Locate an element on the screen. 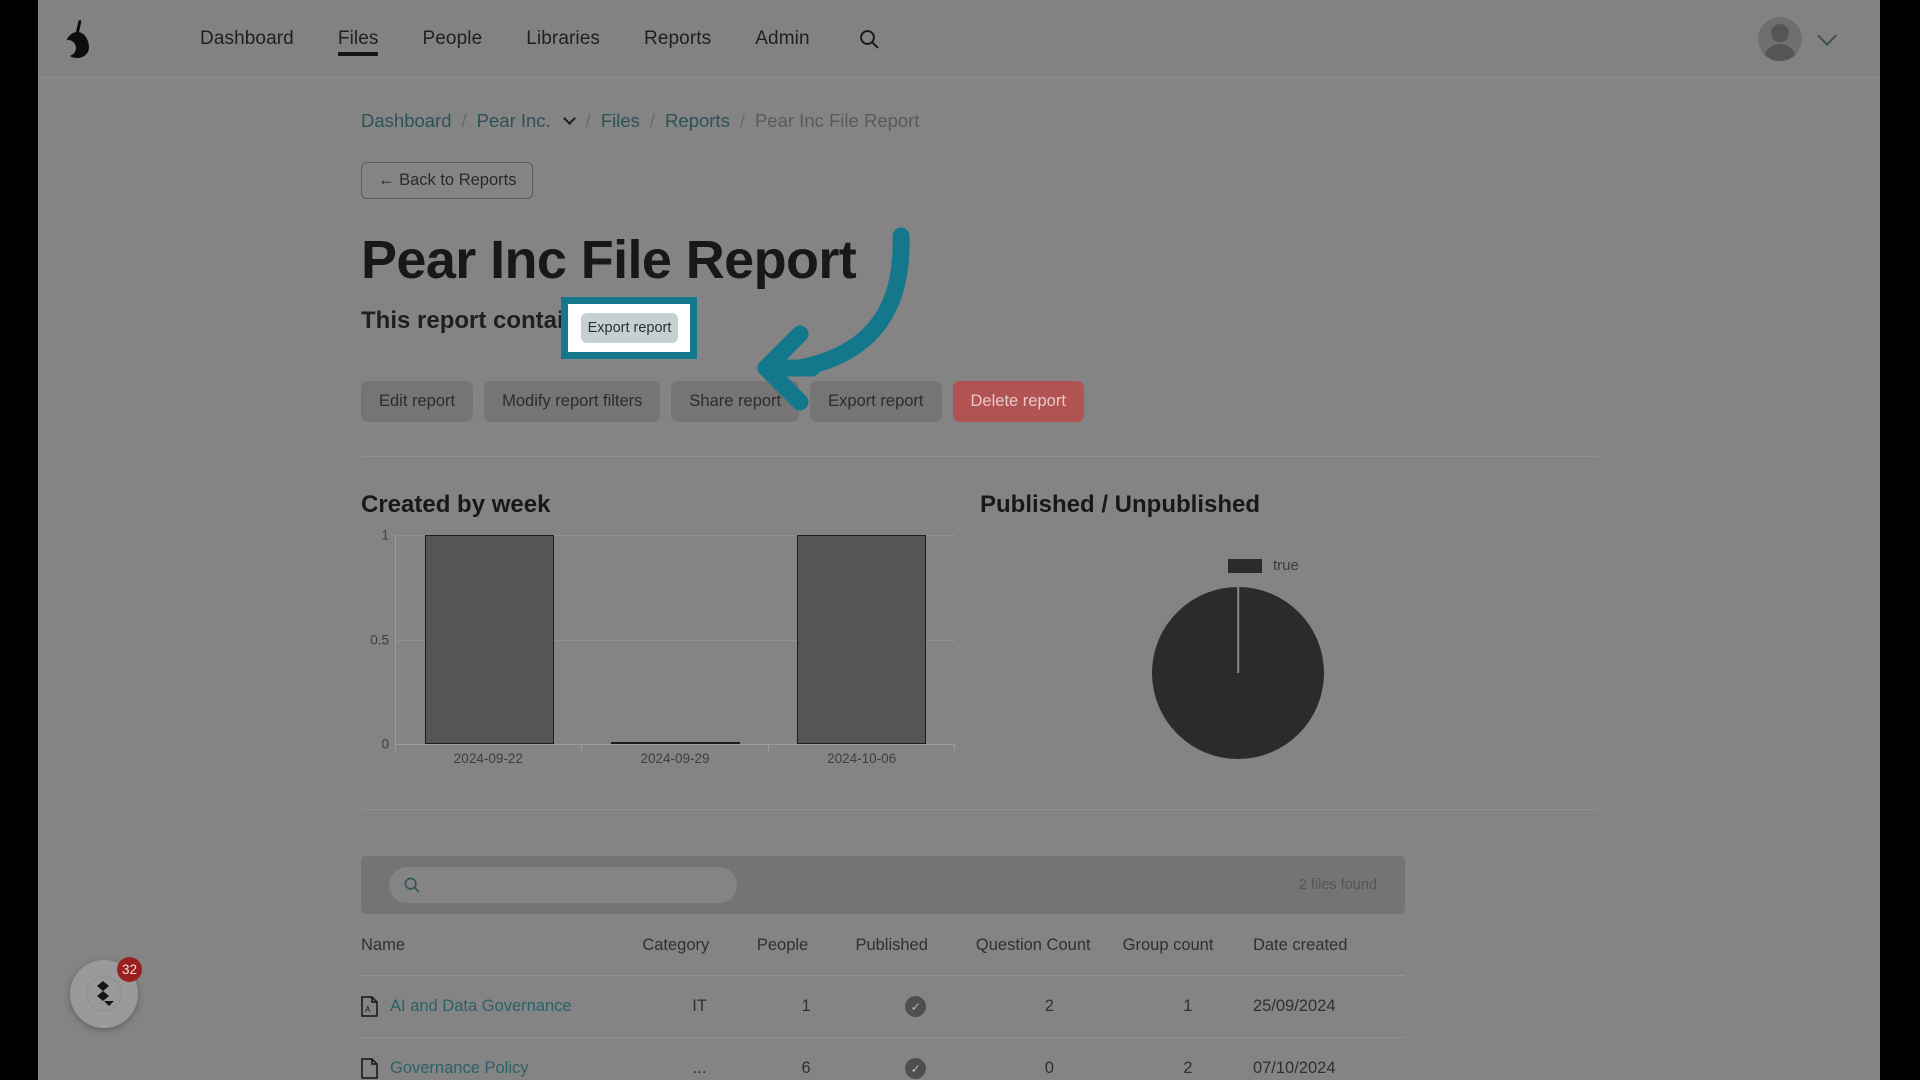 The width and height of the screenshot is (1920, 1080). legend-label-true: true is located at coordinates (1286, 565).